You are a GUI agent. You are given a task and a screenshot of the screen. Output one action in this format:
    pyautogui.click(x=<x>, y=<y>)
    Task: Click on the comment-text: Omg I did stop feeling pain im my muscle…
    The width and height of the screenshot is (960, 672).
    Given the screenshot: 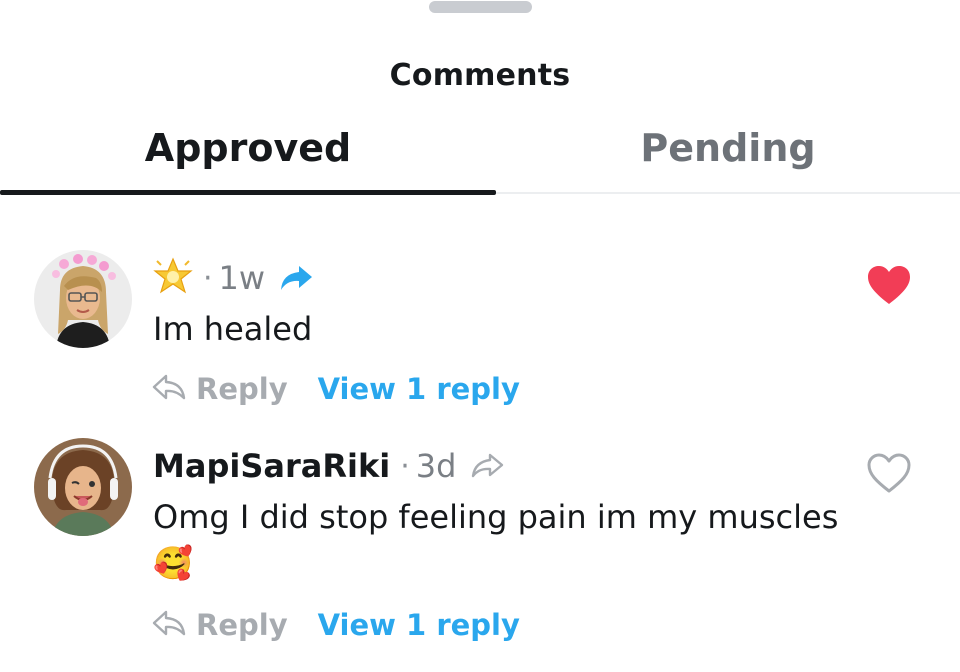 What is the action you would take?
    pyautogui.click(x=503, y=540)
    